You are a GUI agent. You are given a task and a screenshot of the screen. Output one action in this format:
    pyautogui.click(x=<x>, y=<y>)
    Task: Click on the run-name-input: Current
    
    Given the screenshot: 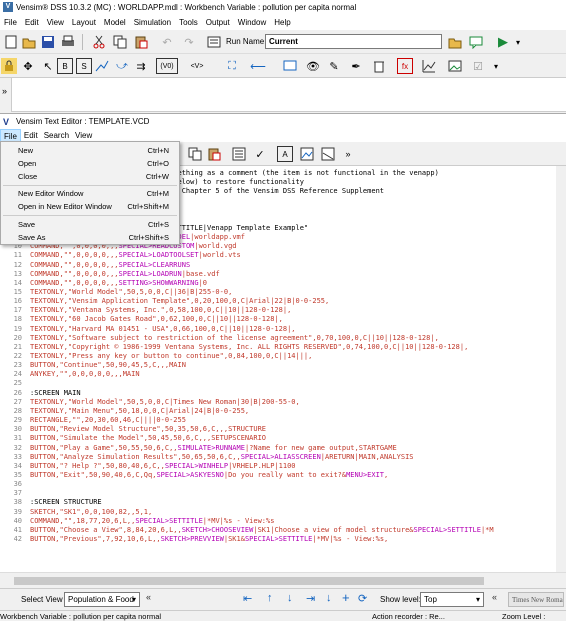 What is the action you would take?
    pyautogui.click(x=353, y=41)
    